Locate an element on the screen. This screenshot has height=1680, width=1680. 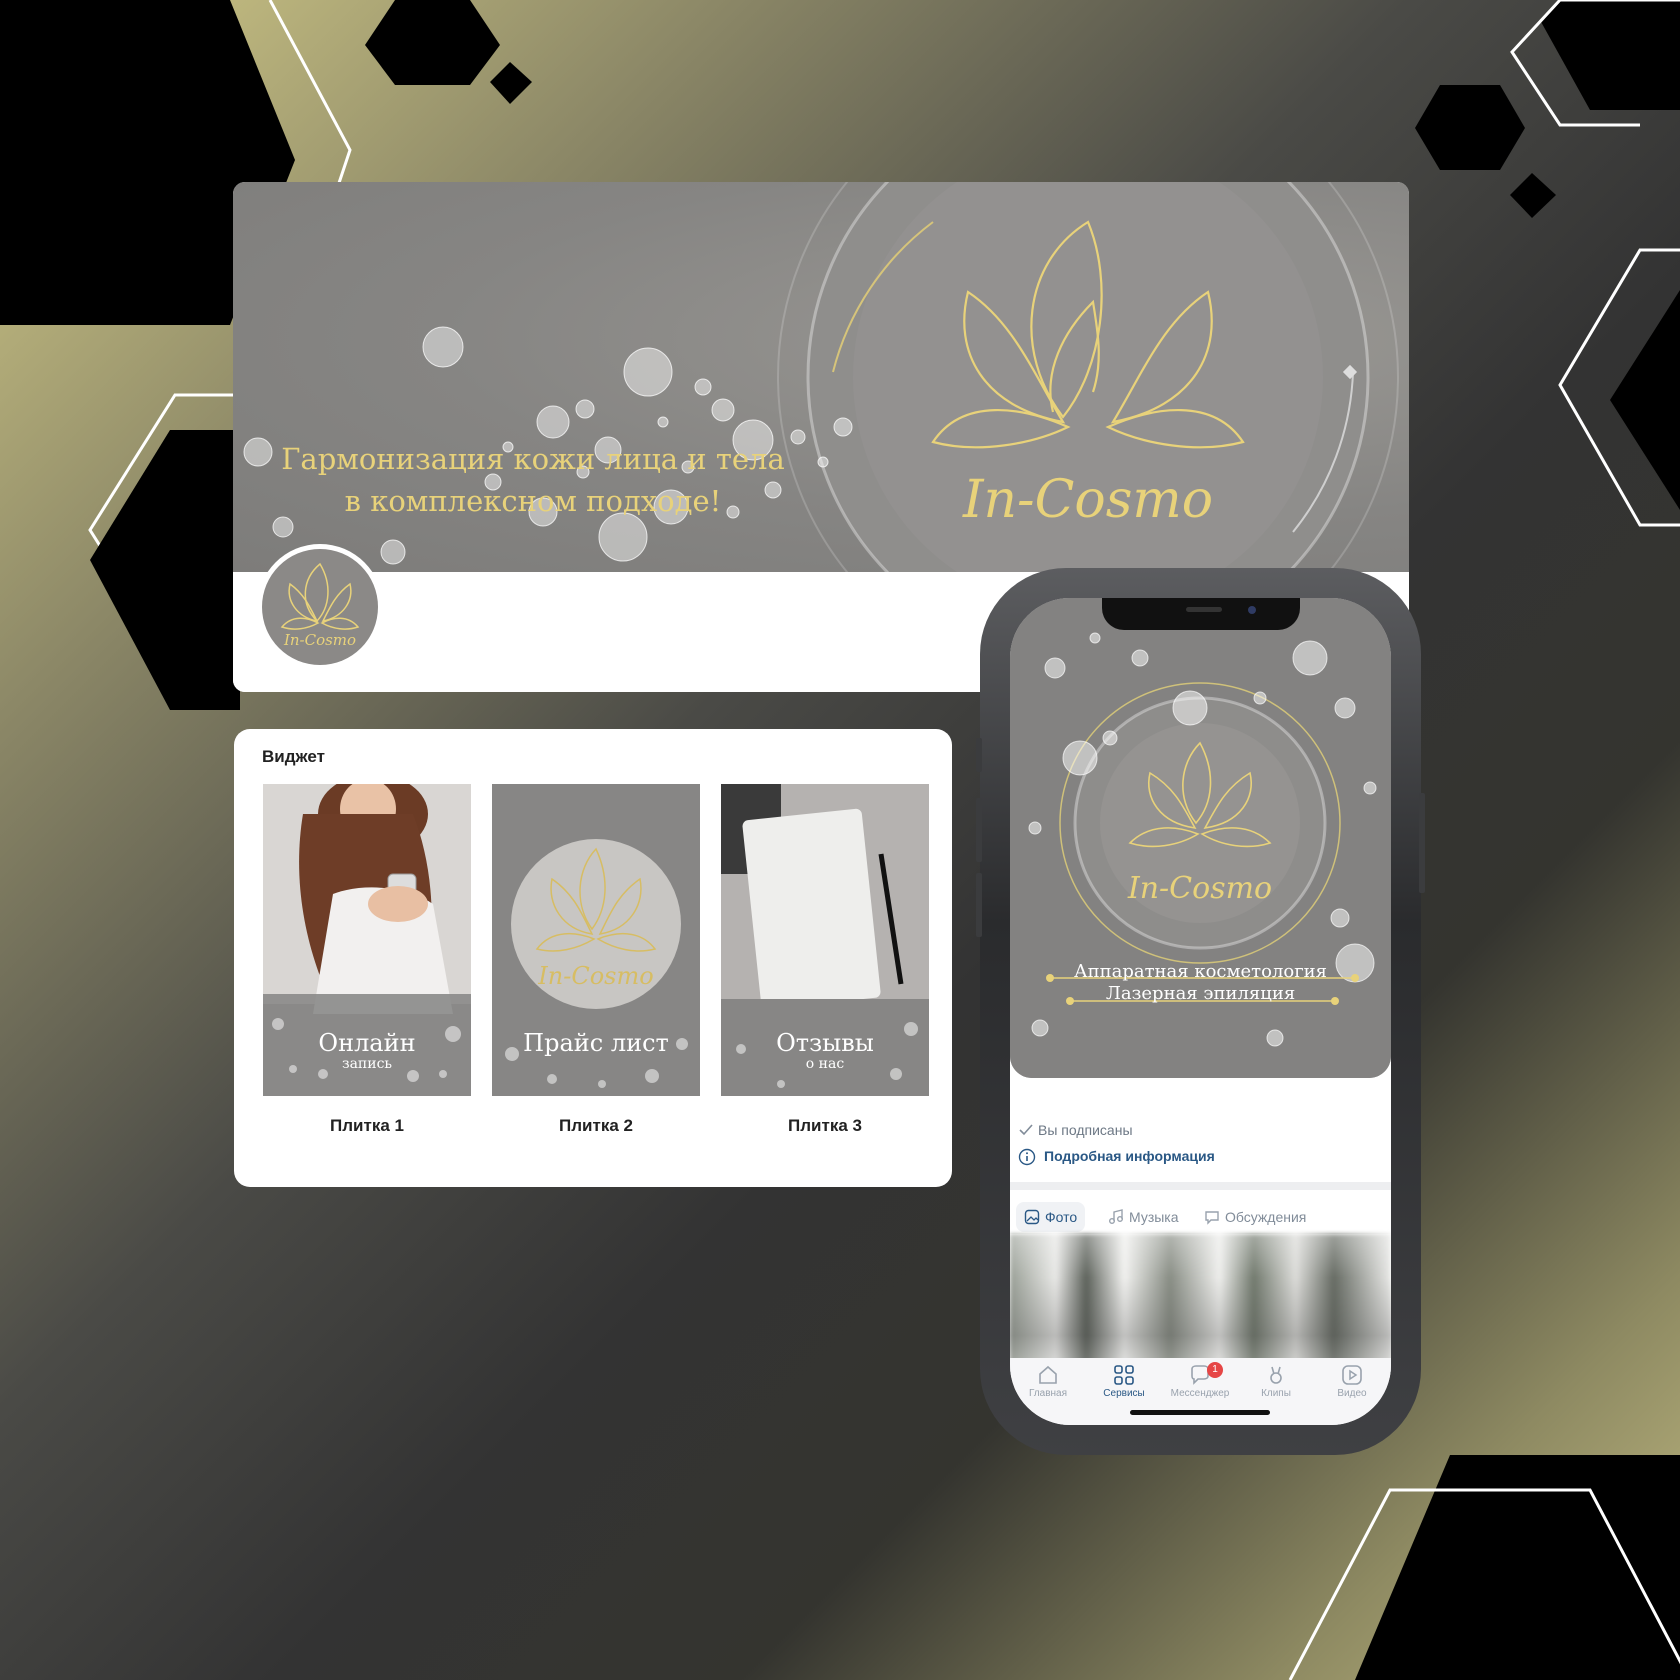
tile-1-caption: Плитка 1 is located at coordinates (367, 1125).